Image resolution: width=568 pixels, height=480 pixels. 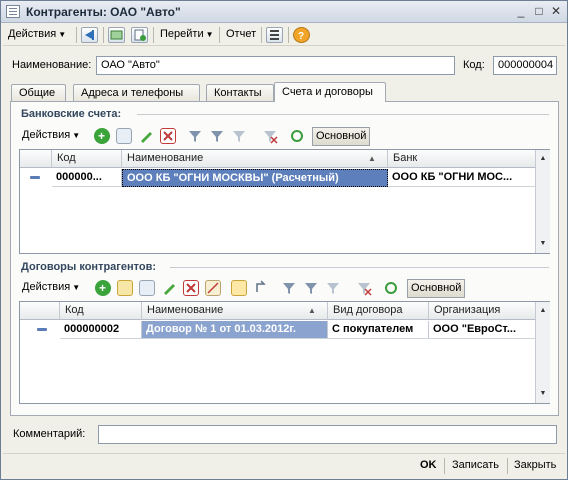 What do you see at coordinates (378, 330) in the screenshot?
I see `contract-row-kind: С покупателем` at bounding box center [378, 330].